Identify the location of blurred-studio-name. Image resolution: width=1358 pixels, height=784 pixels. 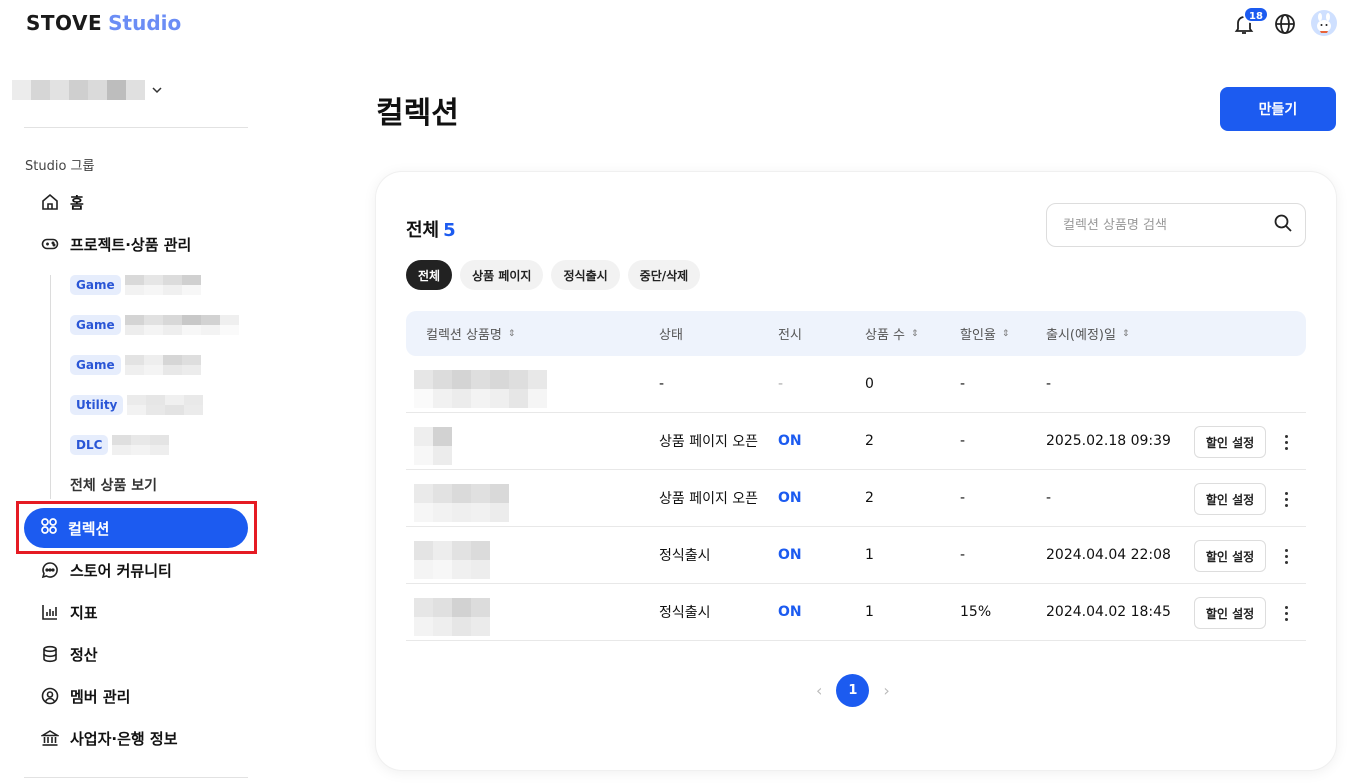
(78, 90).